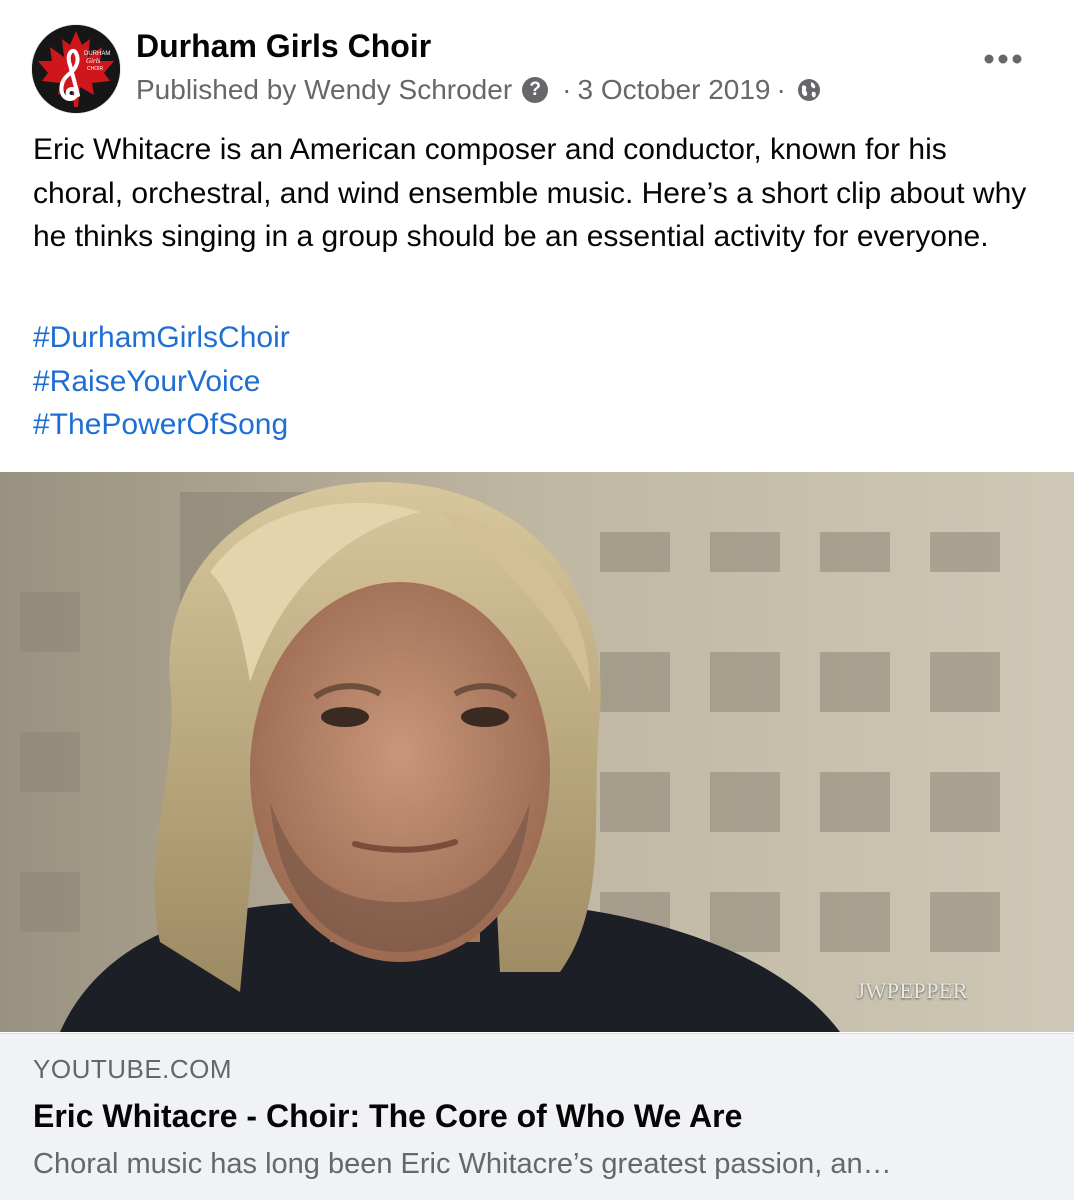 This screenshot has height=1200, width=1074. Describe the element at coordinates (283, 46) in the screenshot. I see `page-name-link: Durham Girls Choir` at that location.